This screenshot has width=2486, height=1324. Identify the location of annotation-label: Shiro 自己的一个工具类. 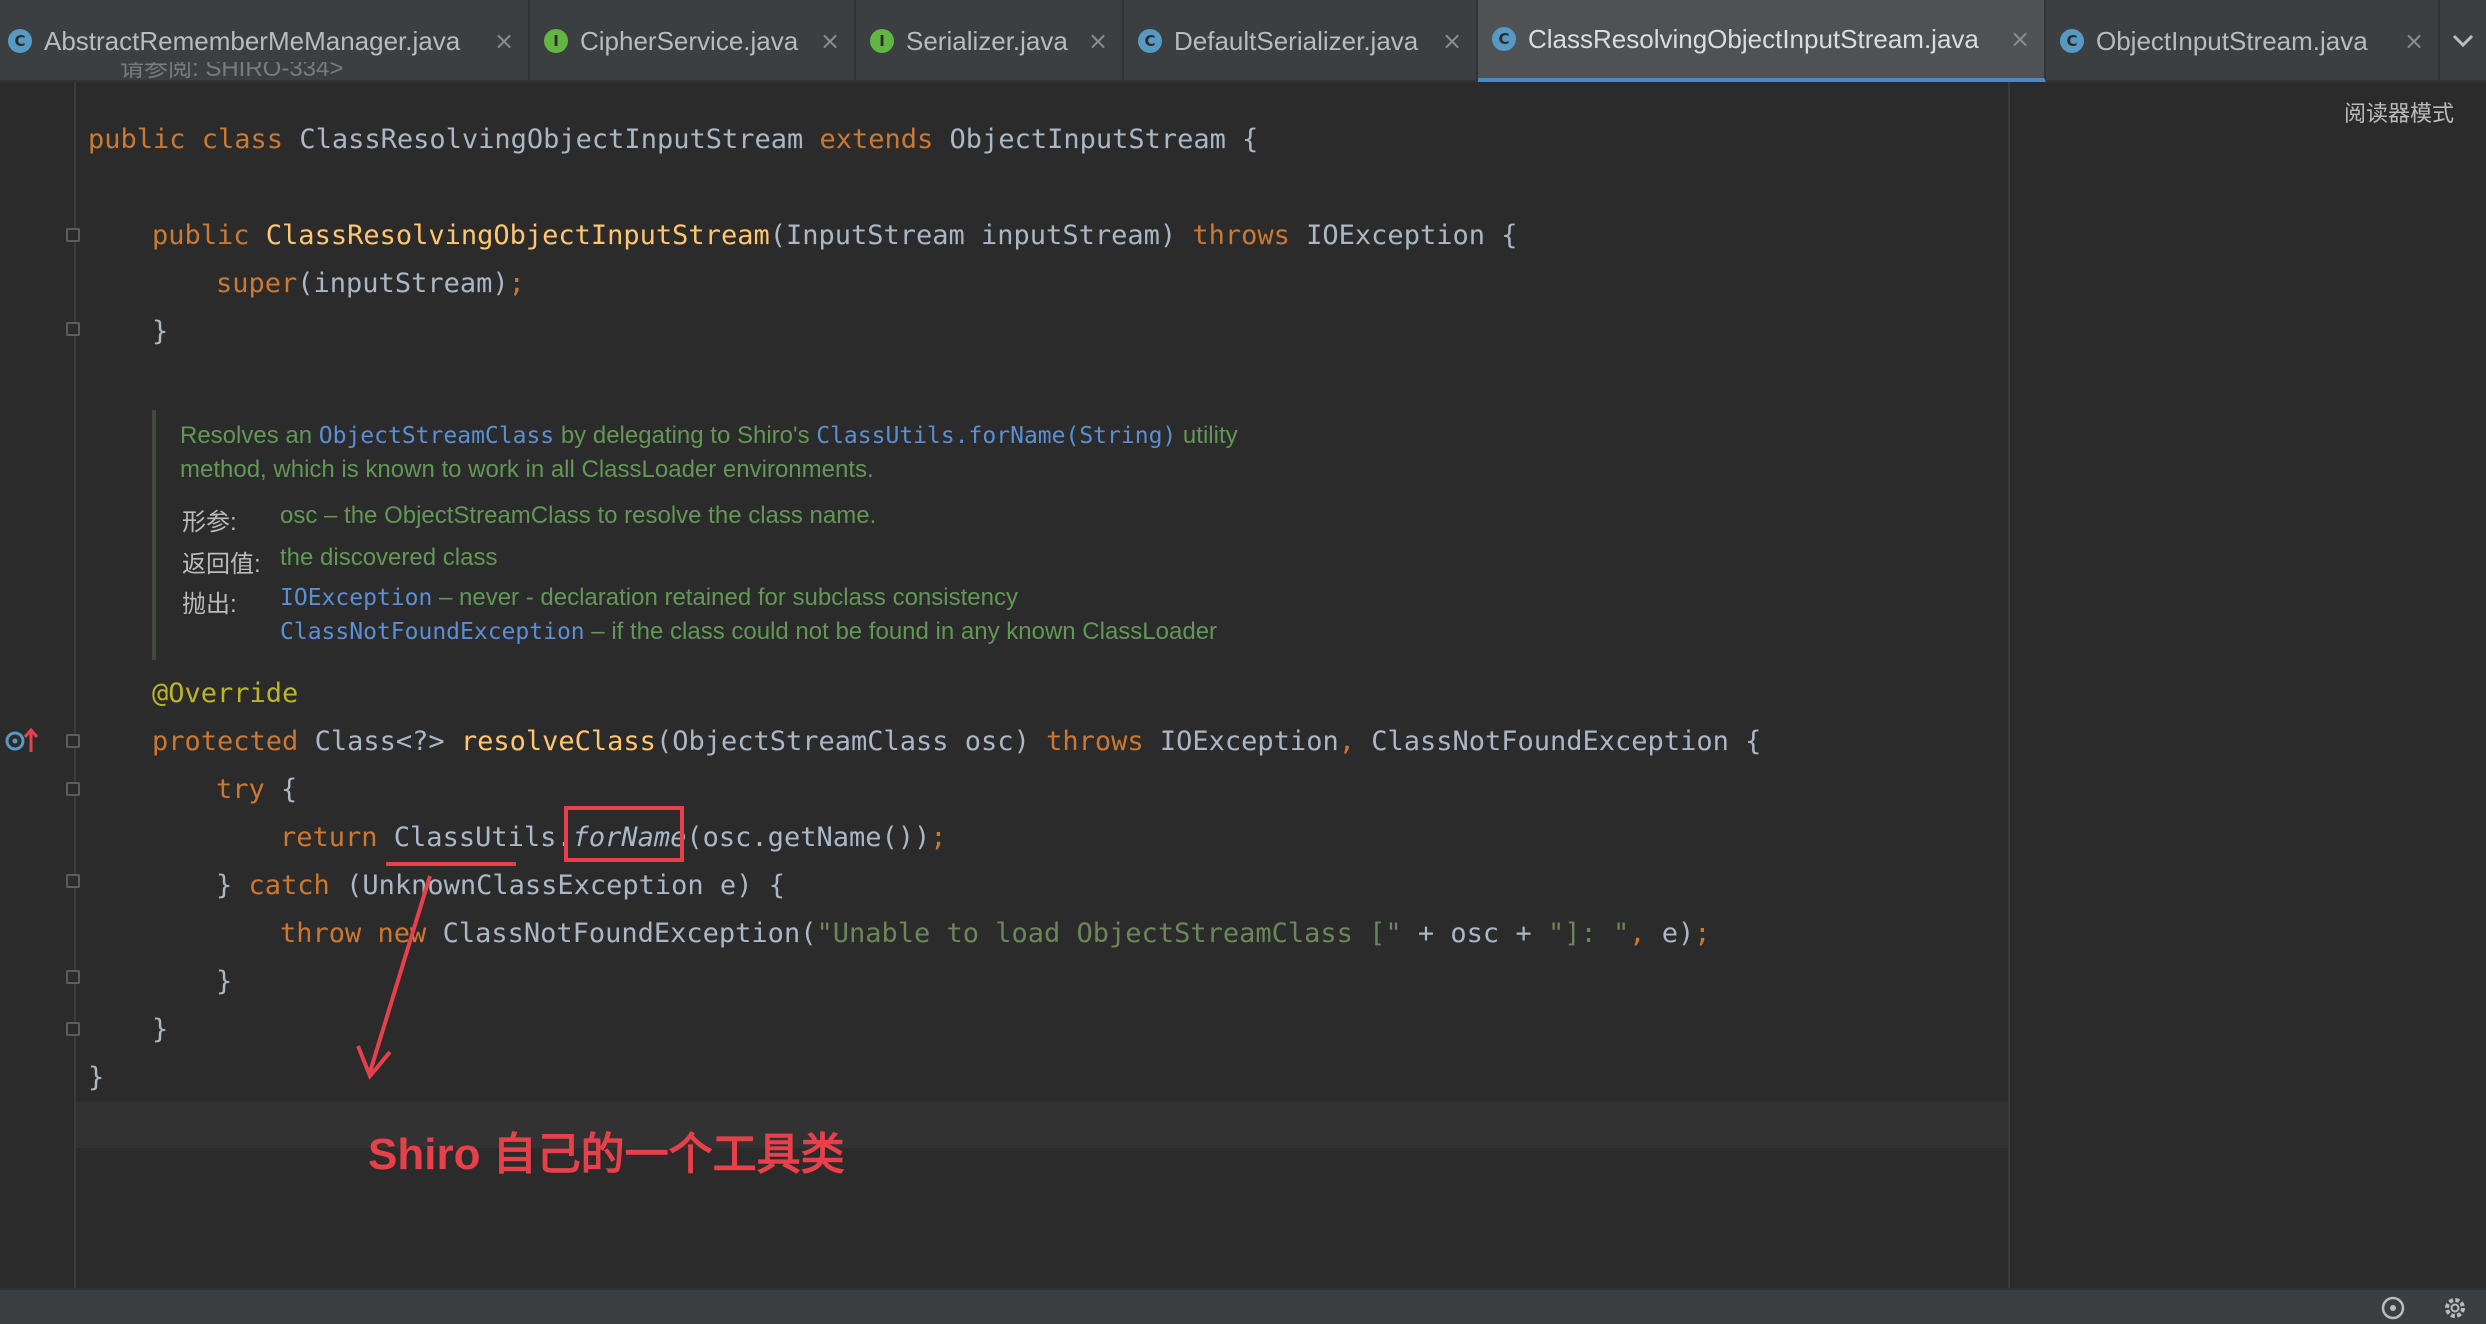
(606, 1154).